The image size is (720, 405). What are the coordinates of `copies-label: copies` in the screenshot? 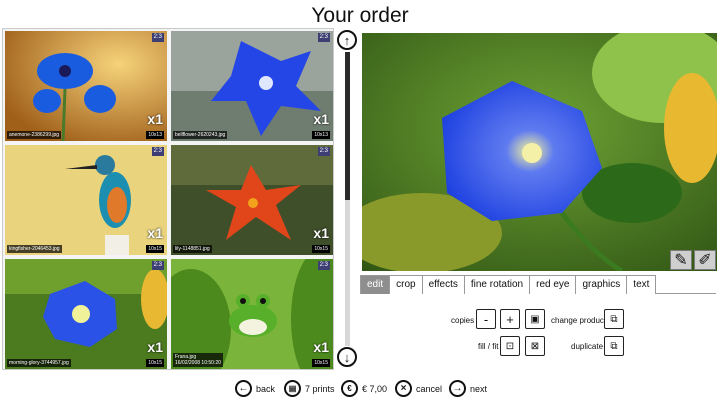 It's located at (463, 320).